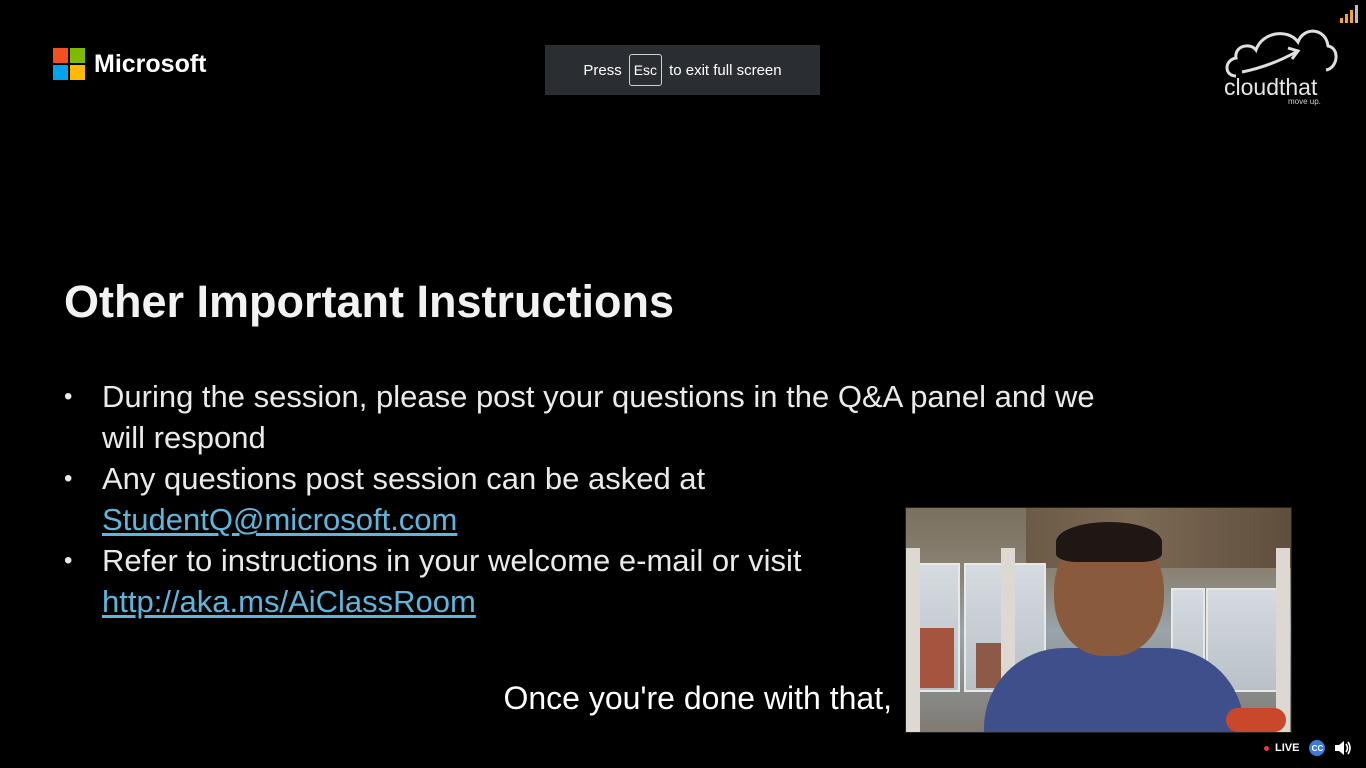  Describe the element at coordinates (1350, 14) in the screenshot. I see `signal-strength-icon` at that location.